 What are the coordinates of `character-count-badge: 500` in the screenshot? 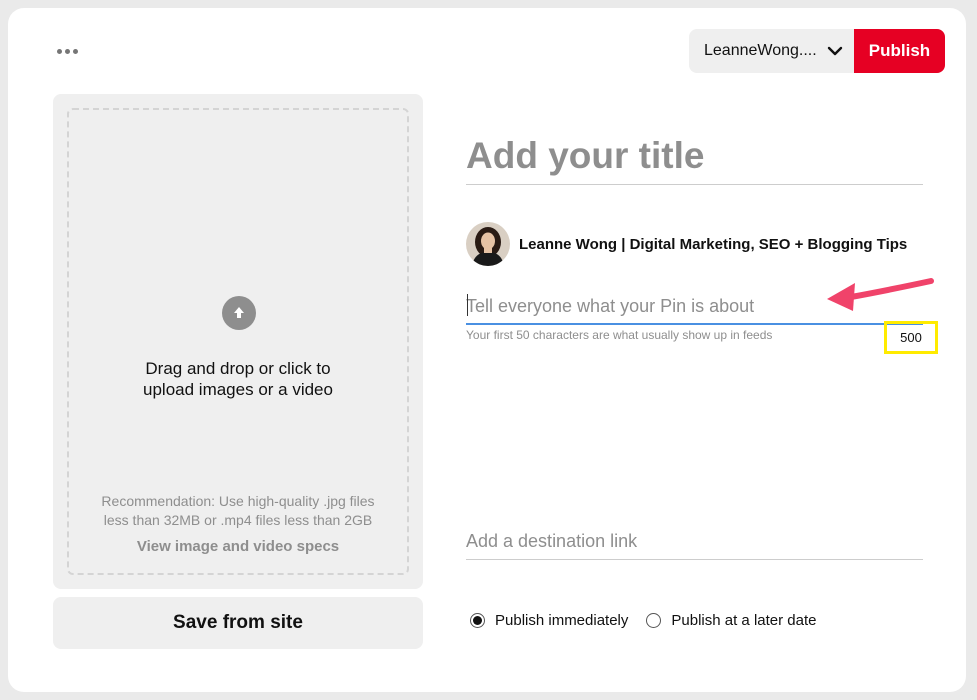 It's located at (911, 337).